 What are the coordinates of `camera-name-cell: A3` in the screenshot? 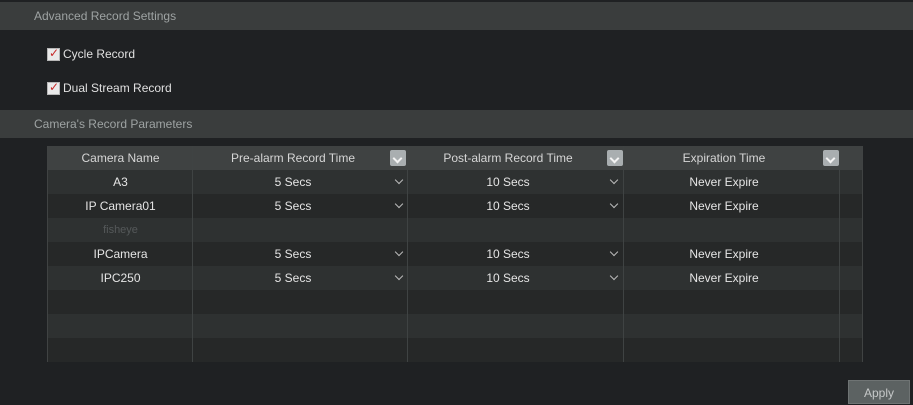 It's located at (120, 182).